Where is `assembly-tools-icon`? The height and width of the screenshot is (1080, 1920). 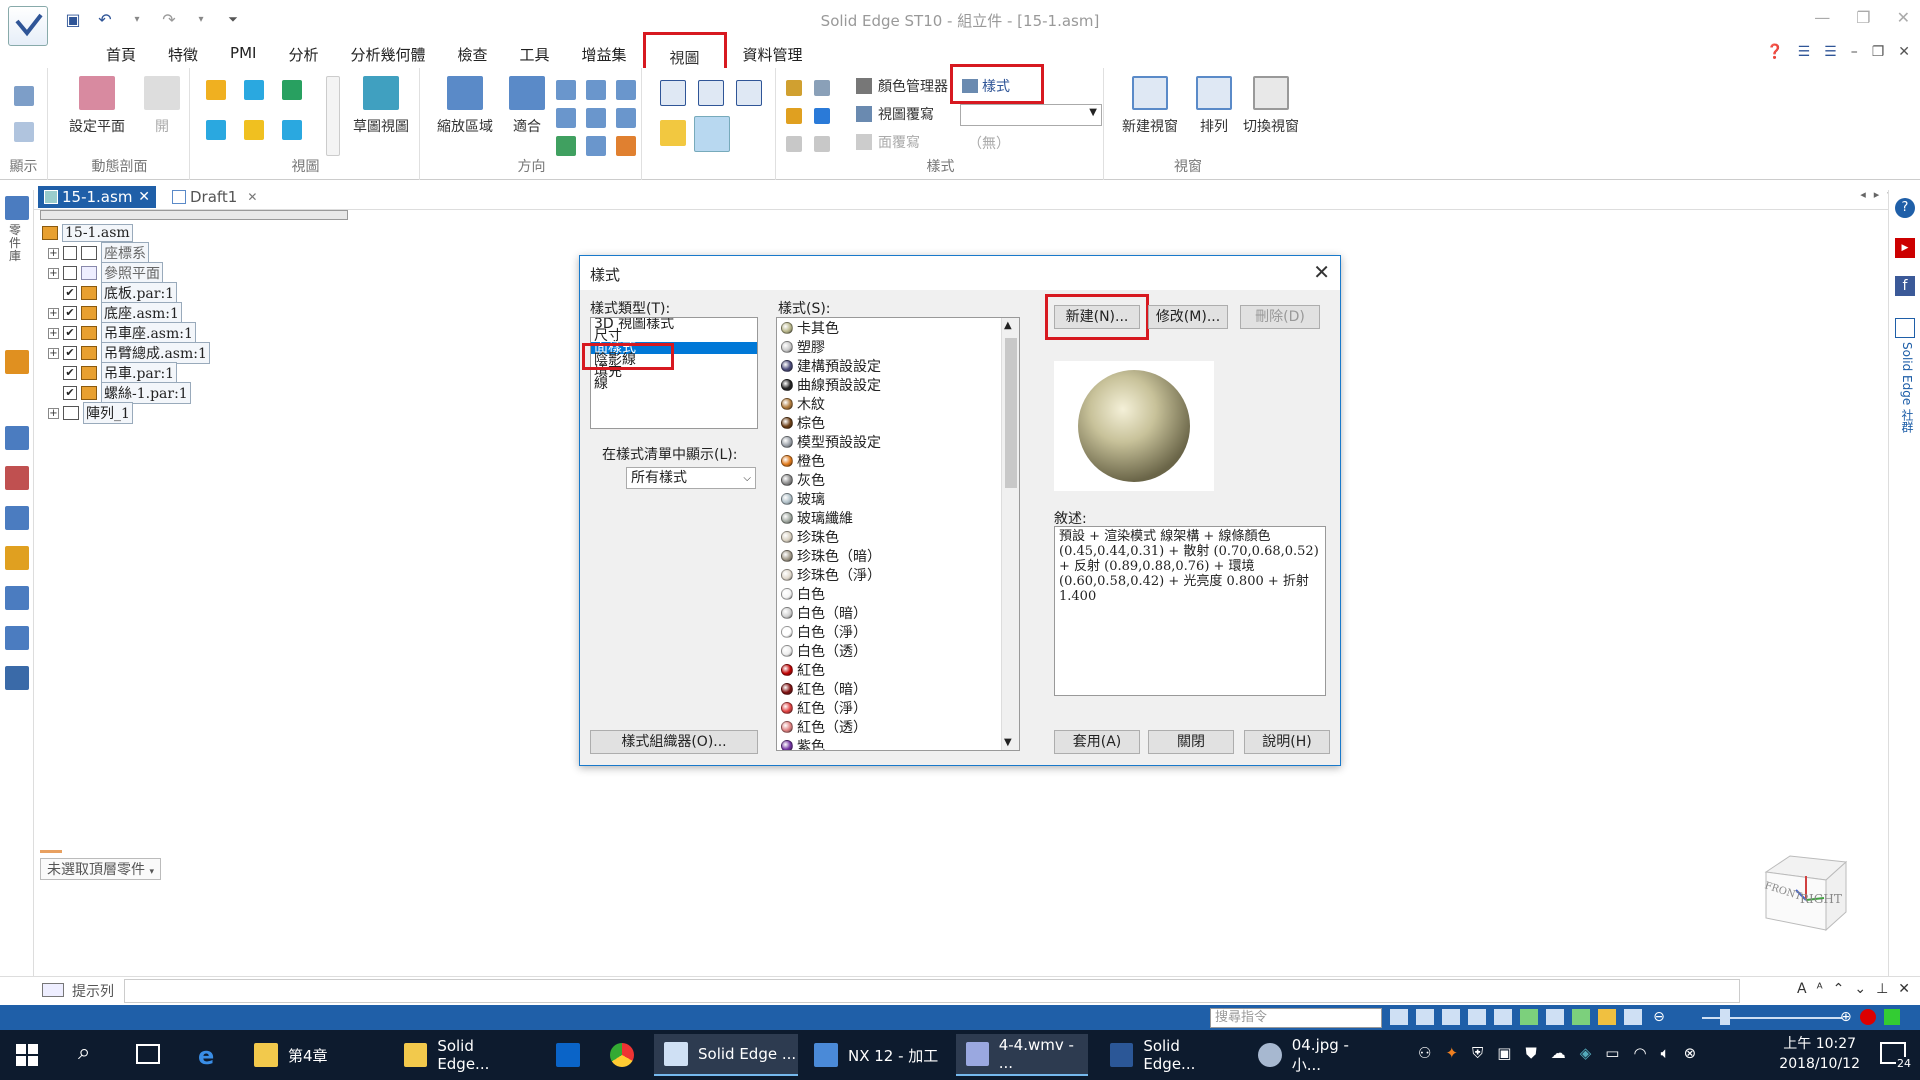 assembly-tools-icon is located at coordinates (17, 362).